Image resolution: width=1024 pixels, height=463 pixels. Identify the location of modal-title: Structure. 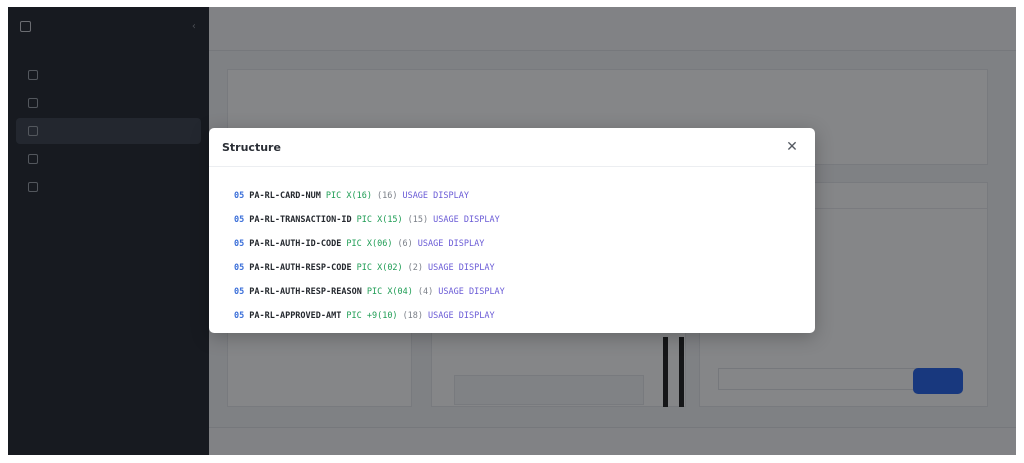
(251, 147).